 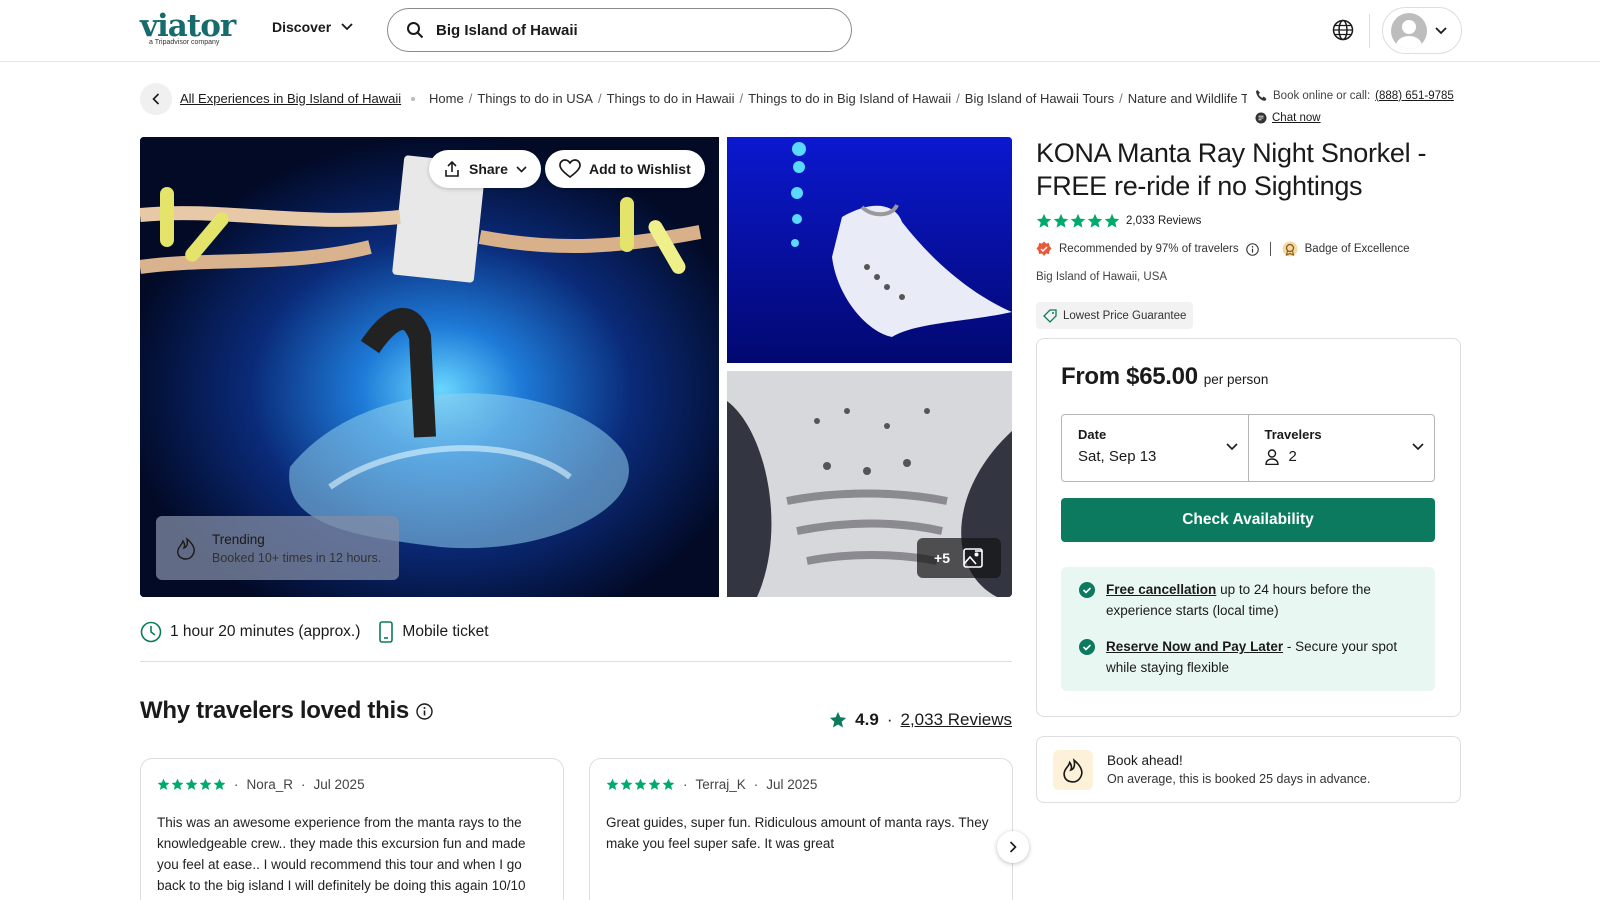 What do you see at coordinates (290, 98) in the screenshot?
I see `all-experiences-link: All Experiences in Big Island of Hawaii` at bounding box center [290, 98].